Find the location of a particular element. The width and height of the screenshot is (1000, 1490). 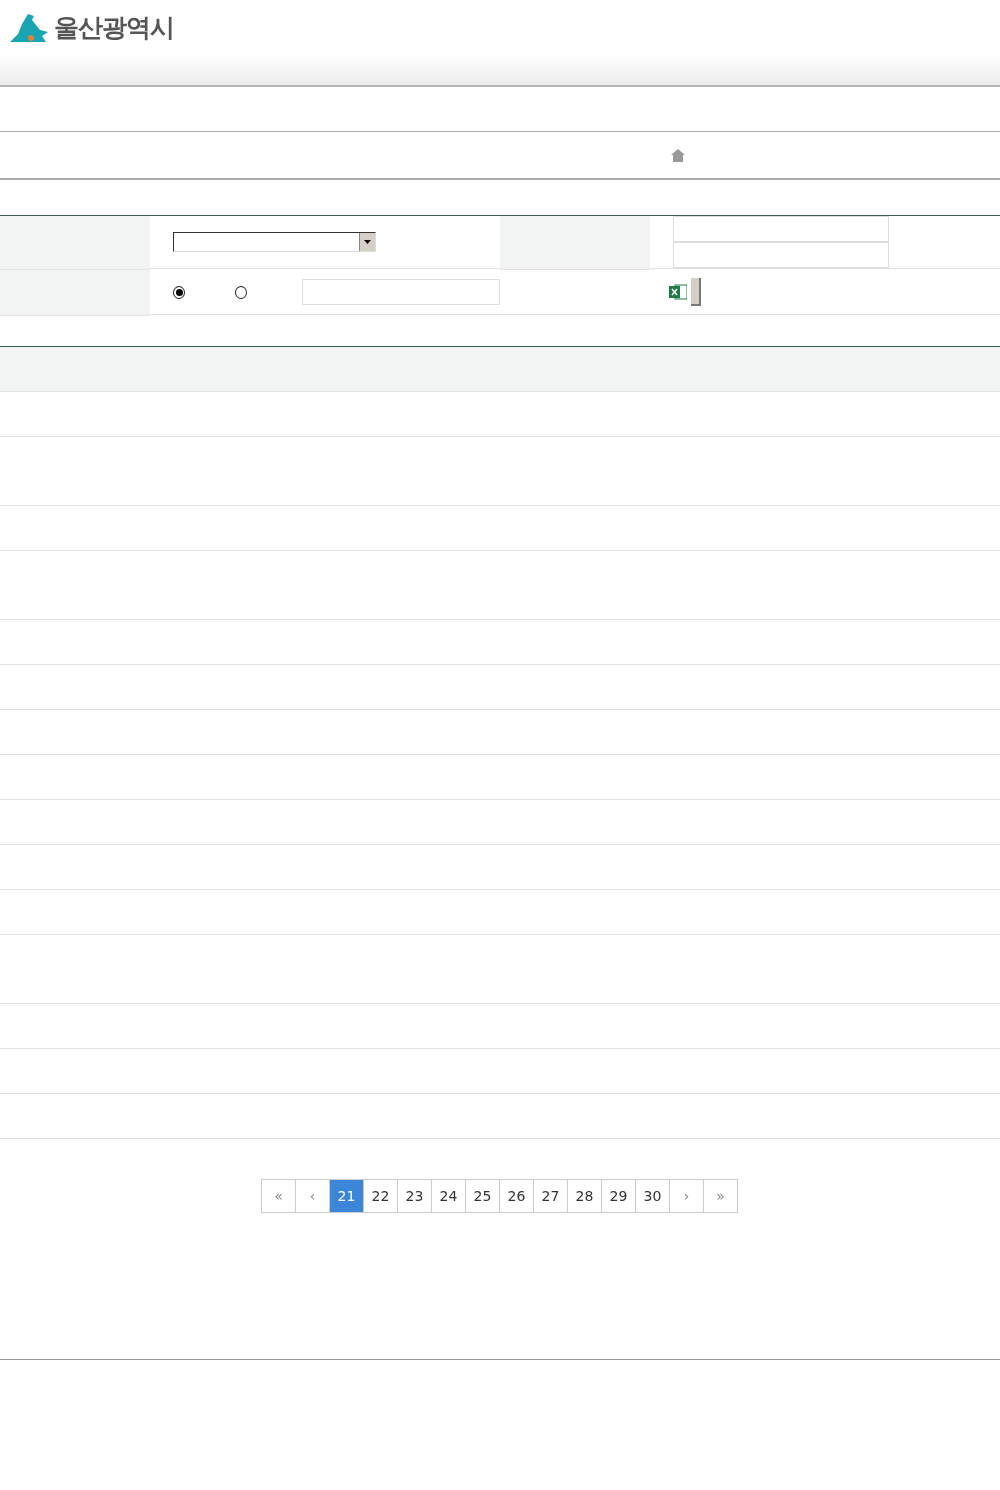

caret-icon is located at coordinates (367, 242).